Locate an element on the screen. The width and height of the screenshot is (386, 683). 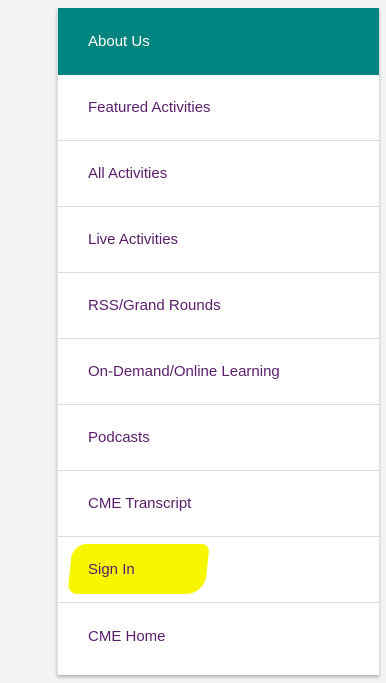
nav-item-sign-in: Sign In is located at coordinates (218, 570).